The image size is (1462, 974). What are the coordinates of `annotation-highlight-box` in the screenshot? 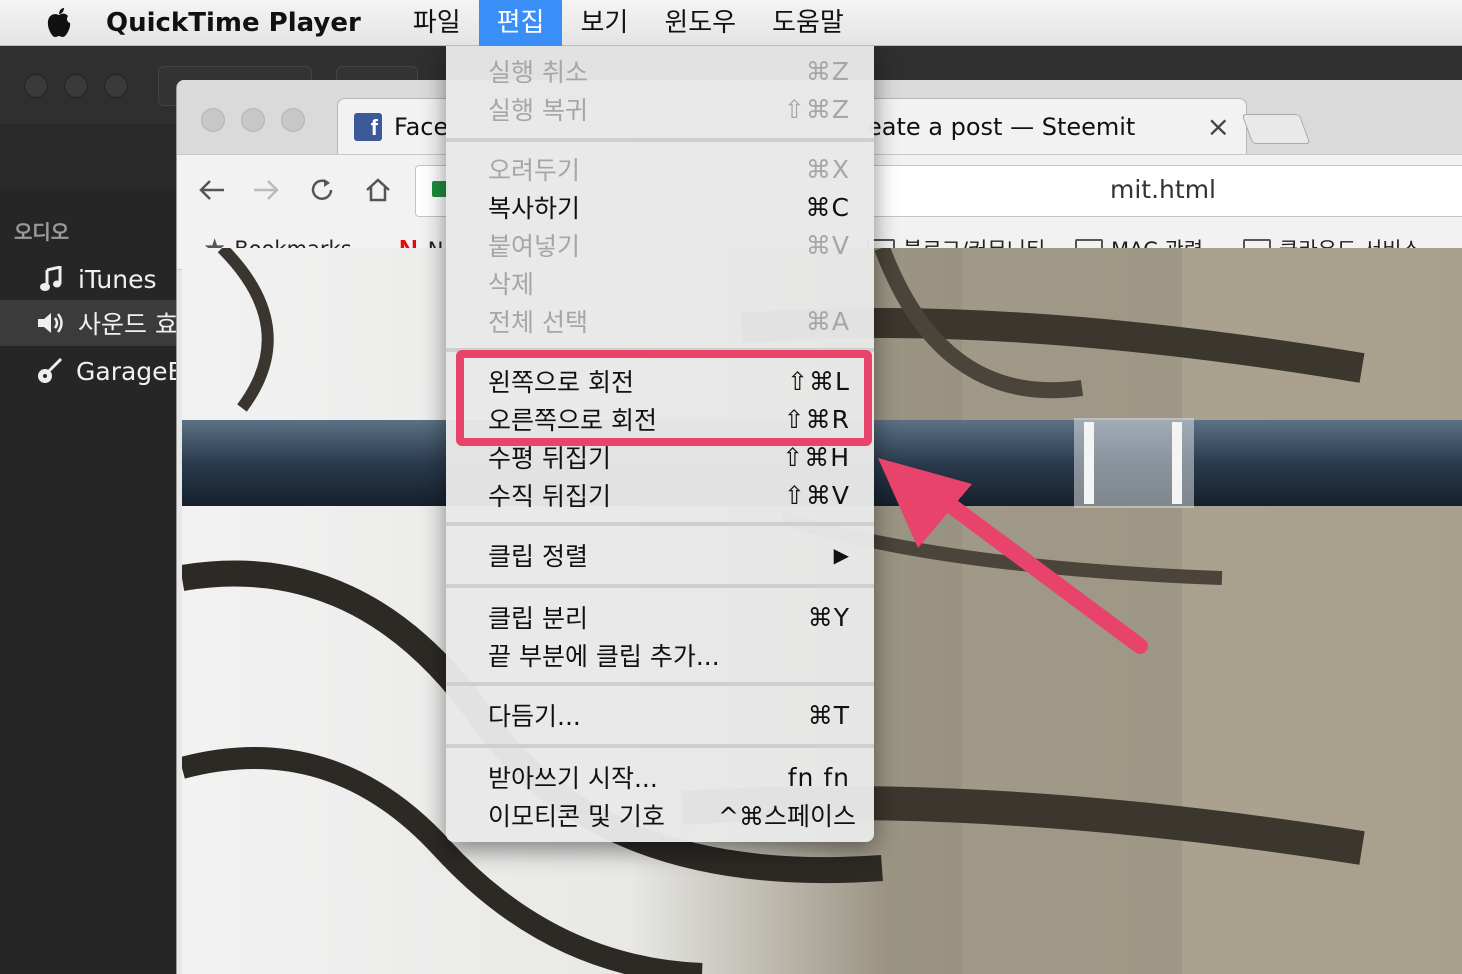 It's located at (664, 398).